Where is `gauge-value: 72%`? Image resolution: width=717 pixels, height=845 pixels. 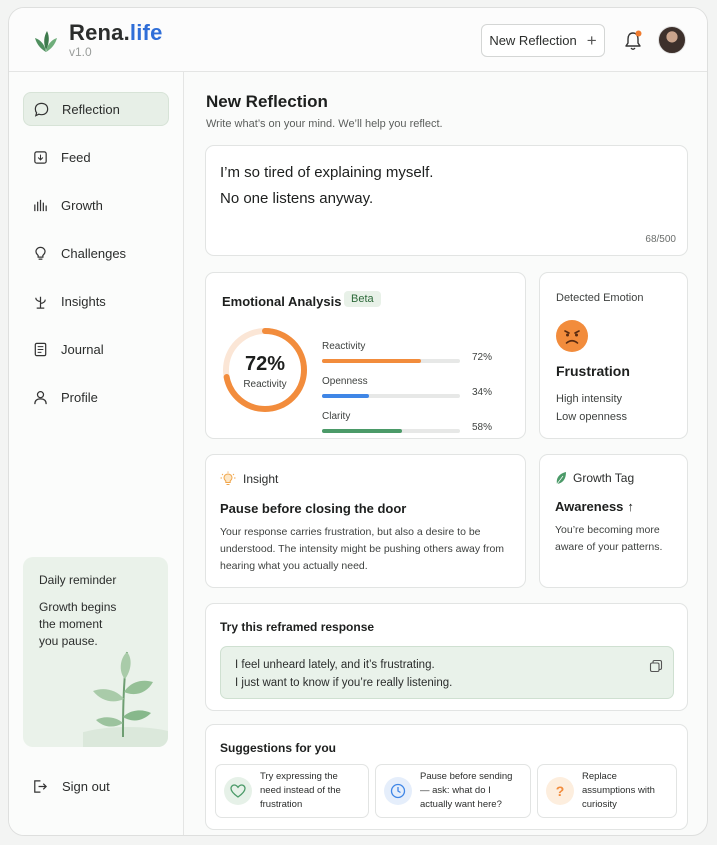
gauge-value: 72% is located at coordinates (265, 364).